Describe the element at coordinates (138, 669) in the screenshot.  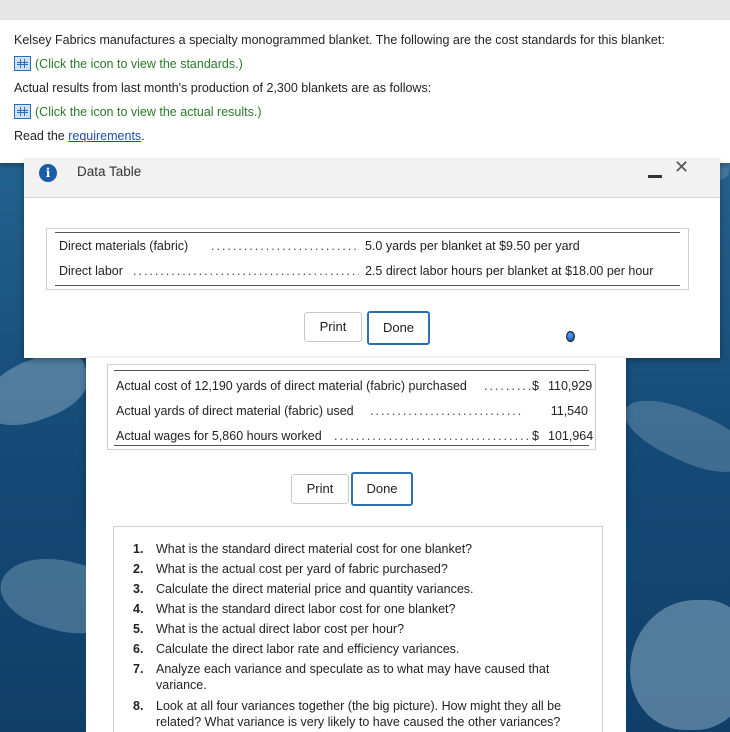
I see `item-number: 7.` at that location.